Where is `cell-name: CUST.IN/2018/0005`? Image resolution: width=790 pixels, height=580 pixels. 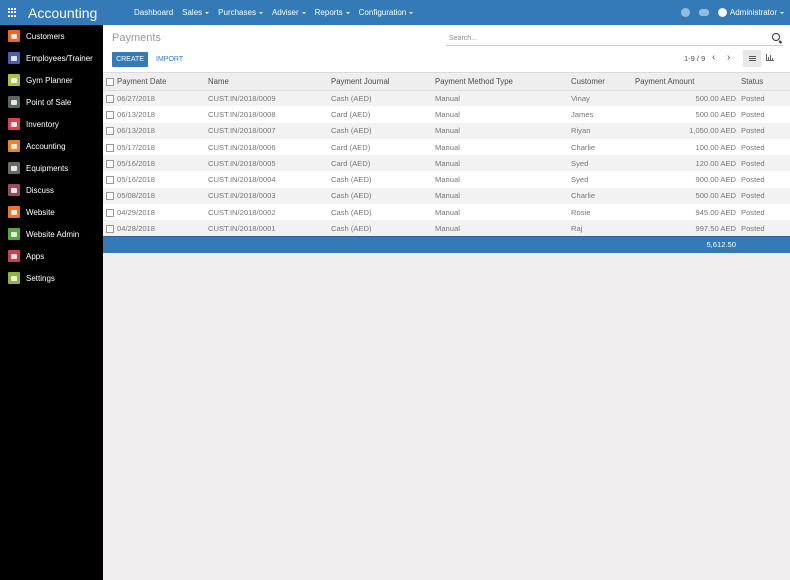
cell-name: CUST.IN/2018/0005 is located at coordinates (269, 163).